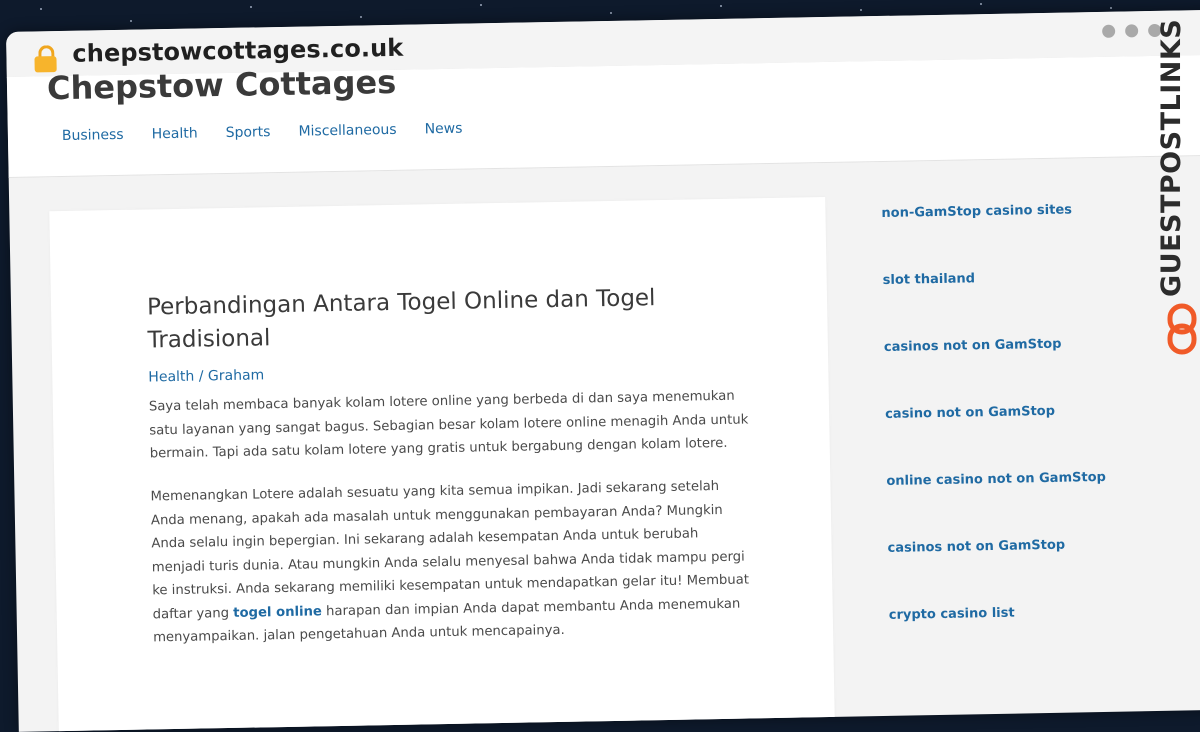 This screenshot has width=1200, height=732. Describe the element at coordinates (93, 135) in the screenshot. I see `nav-item-business: Business` at that location.